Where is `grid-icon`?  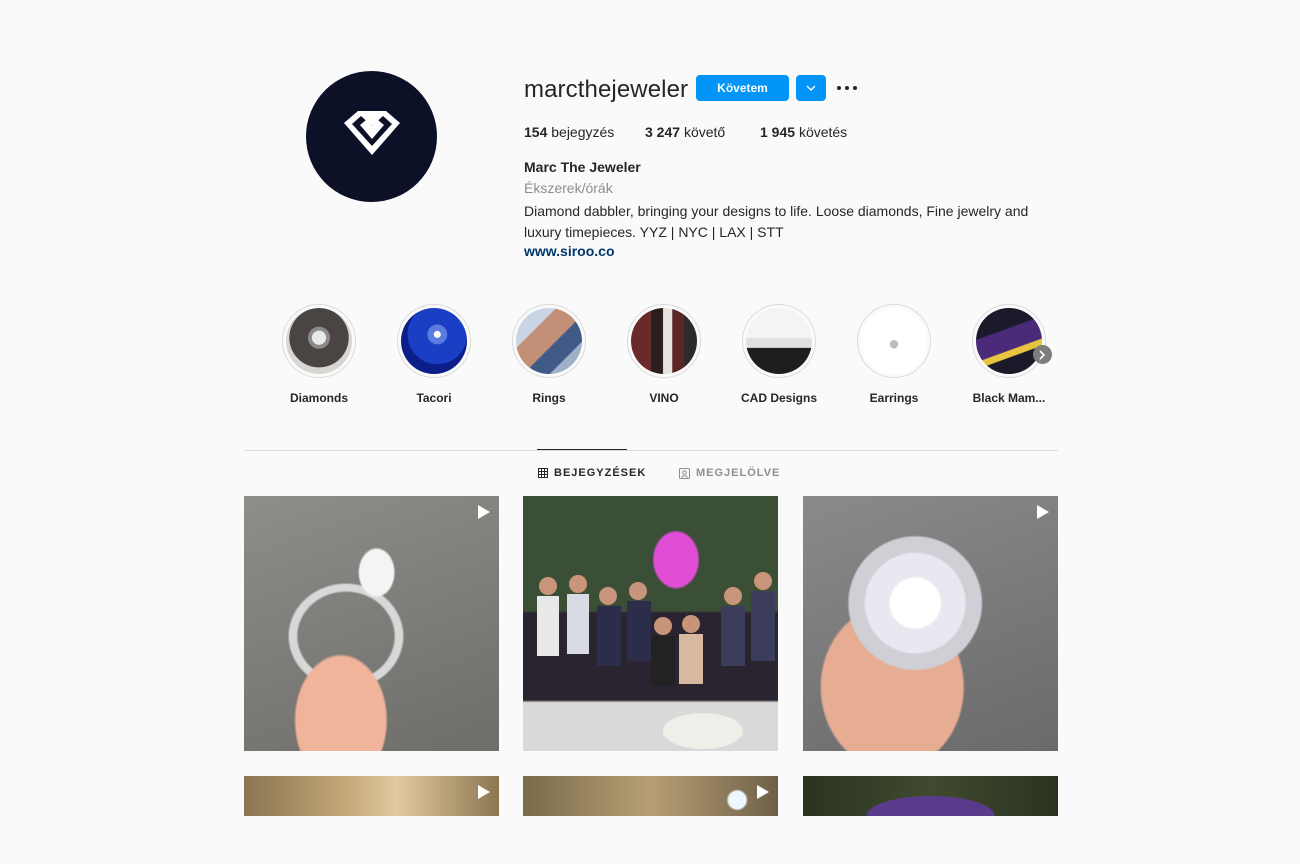
grid-icon is located at coordinates (543, 473).